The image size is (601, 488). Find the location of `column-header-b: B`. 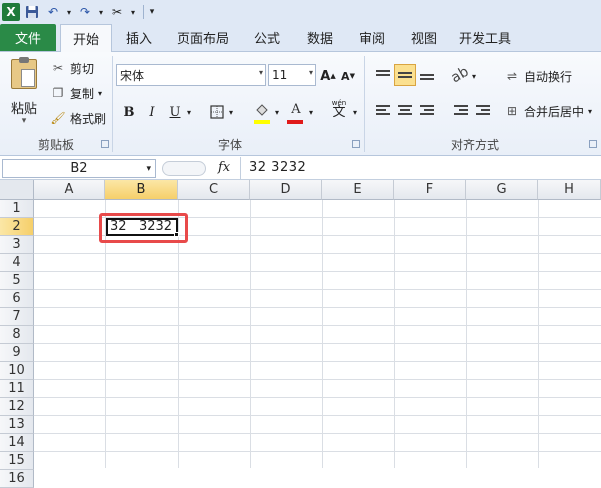

column-header-b: B is located at coordinates (141, 190).